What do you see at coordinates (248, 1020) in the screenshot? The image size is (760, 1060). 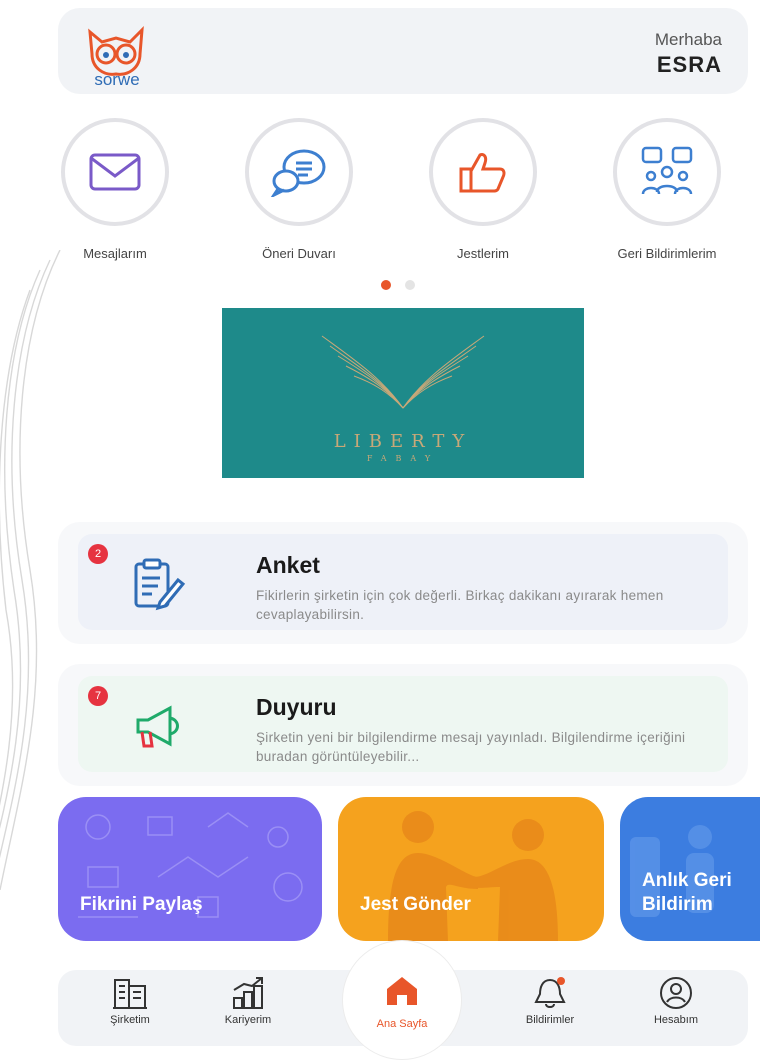 I see `nav-label: Kariyerim` at bounding box center [248, 1020].